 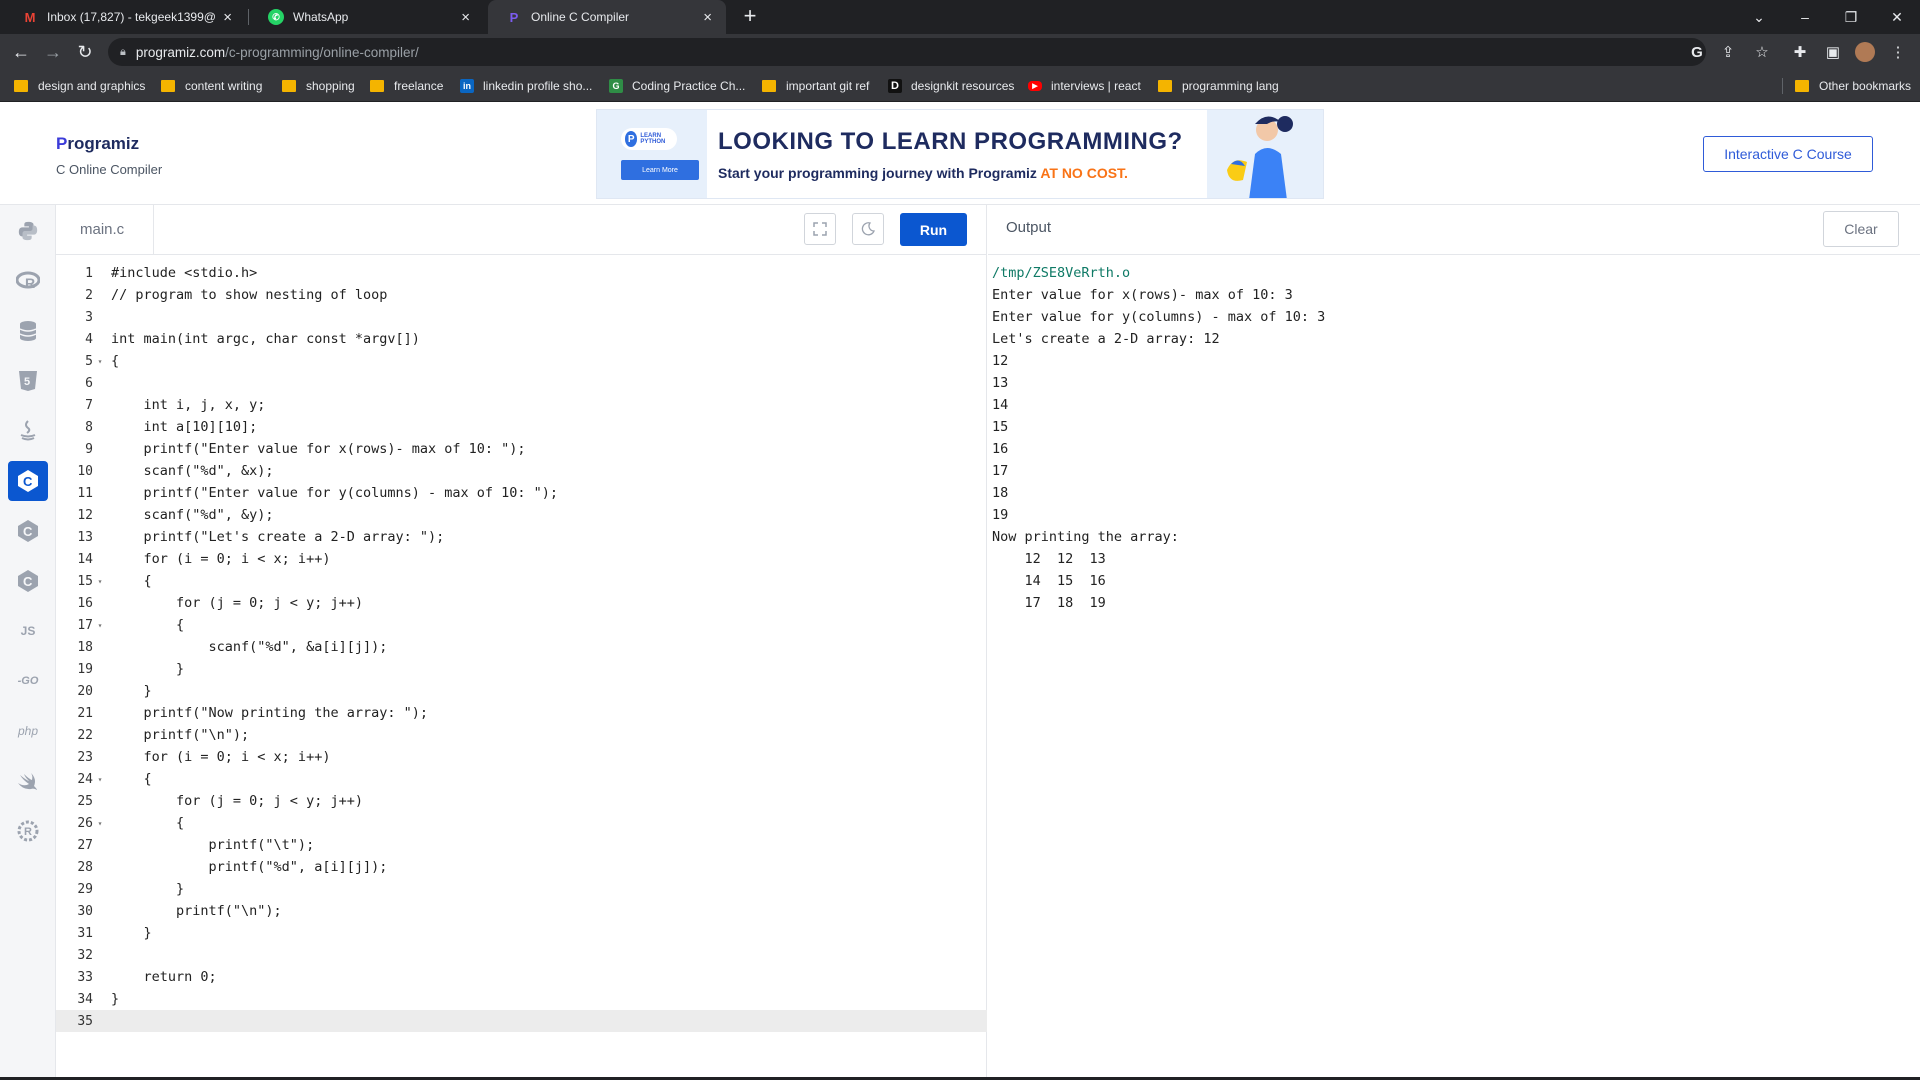 What do you see at coordinates (521, 713) in the screenshot?
I see `code-line: 21 printf("Now printing the array: ");` at bounding box center [521, 713].